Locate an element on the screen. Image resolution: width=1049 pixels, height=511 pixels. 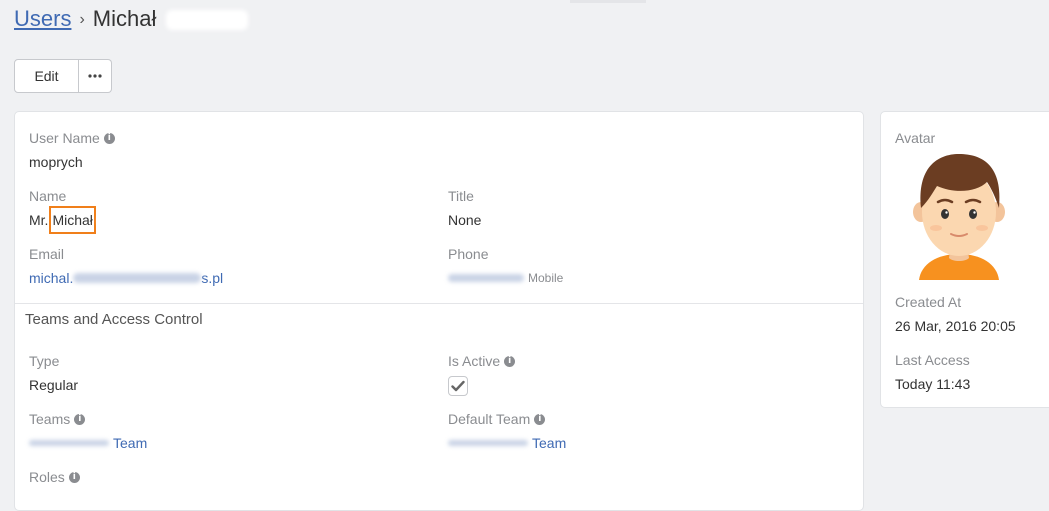
phone-type: Mobile is located at coordinates (546, 278).